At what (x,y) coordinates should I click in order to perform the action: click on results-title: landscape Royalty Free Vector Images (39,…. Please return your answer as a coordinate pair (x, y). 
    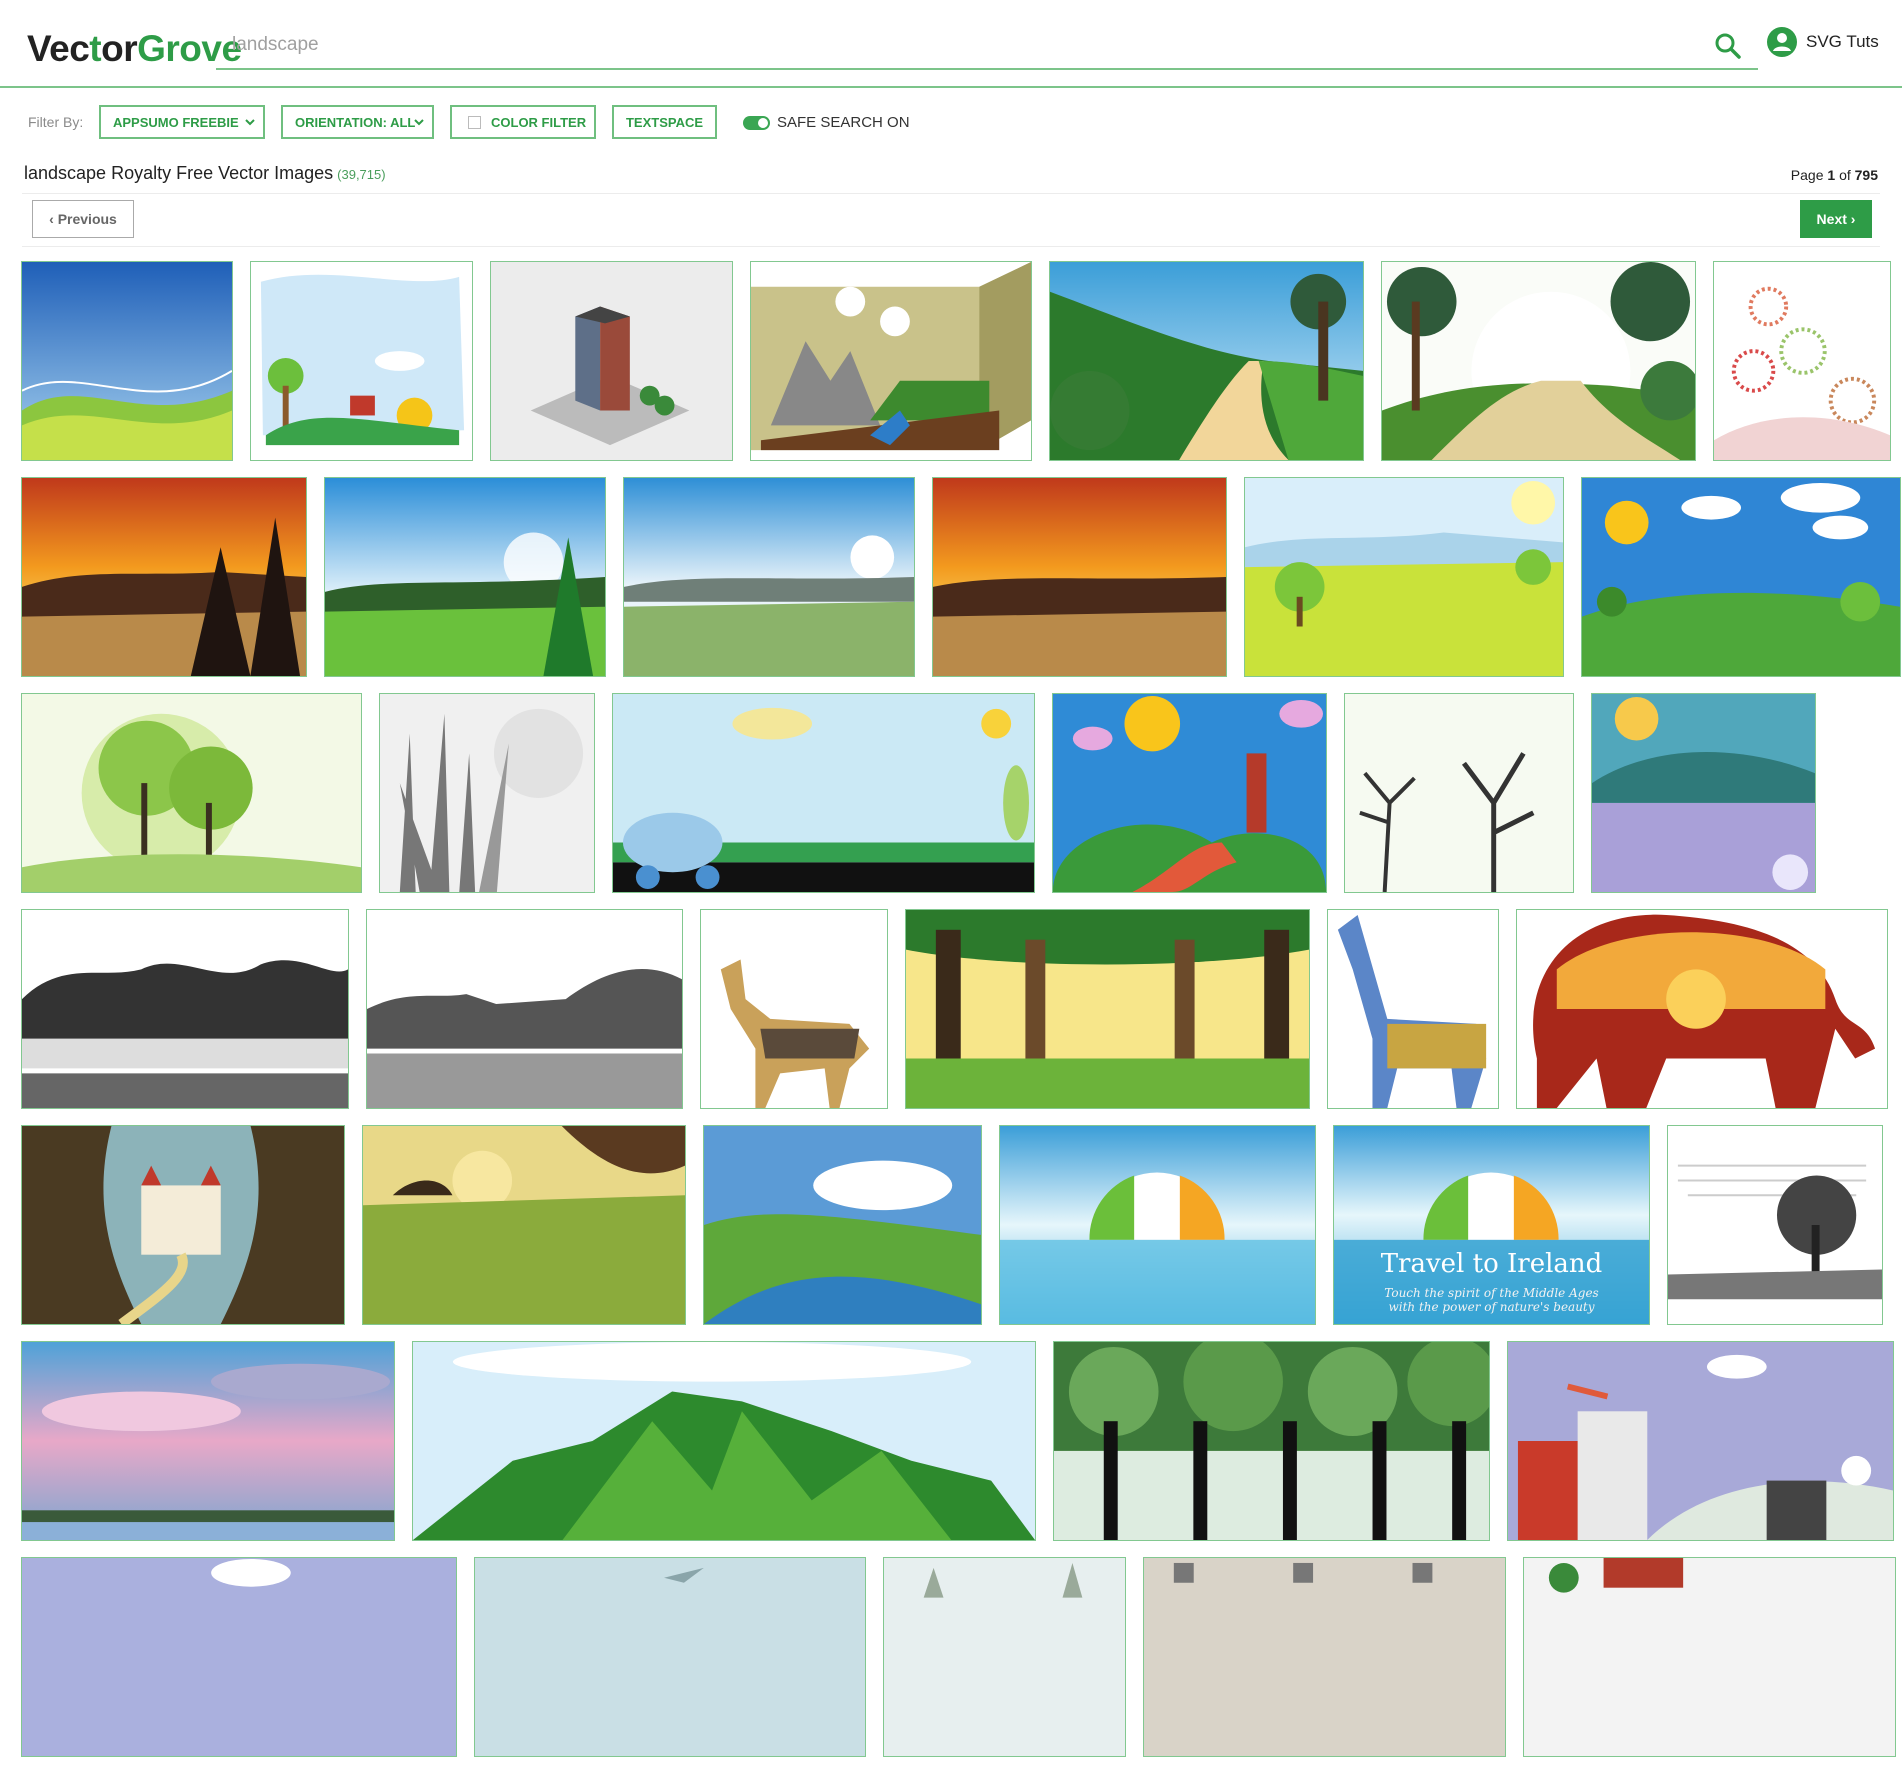
    Looking at the image, I should click on (205, 173).